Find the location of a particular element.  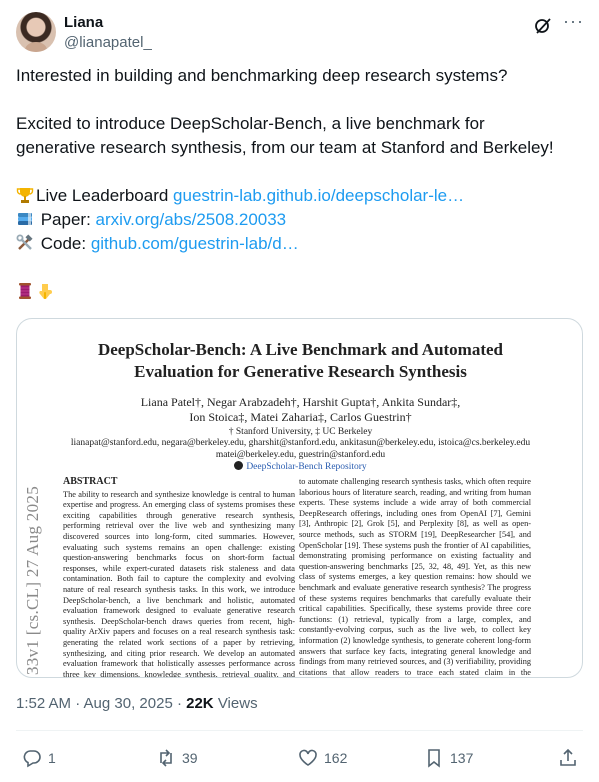

paper-line: Paper: arxiv.org/abs/2508.20033 is located at coordinates (151, 220).